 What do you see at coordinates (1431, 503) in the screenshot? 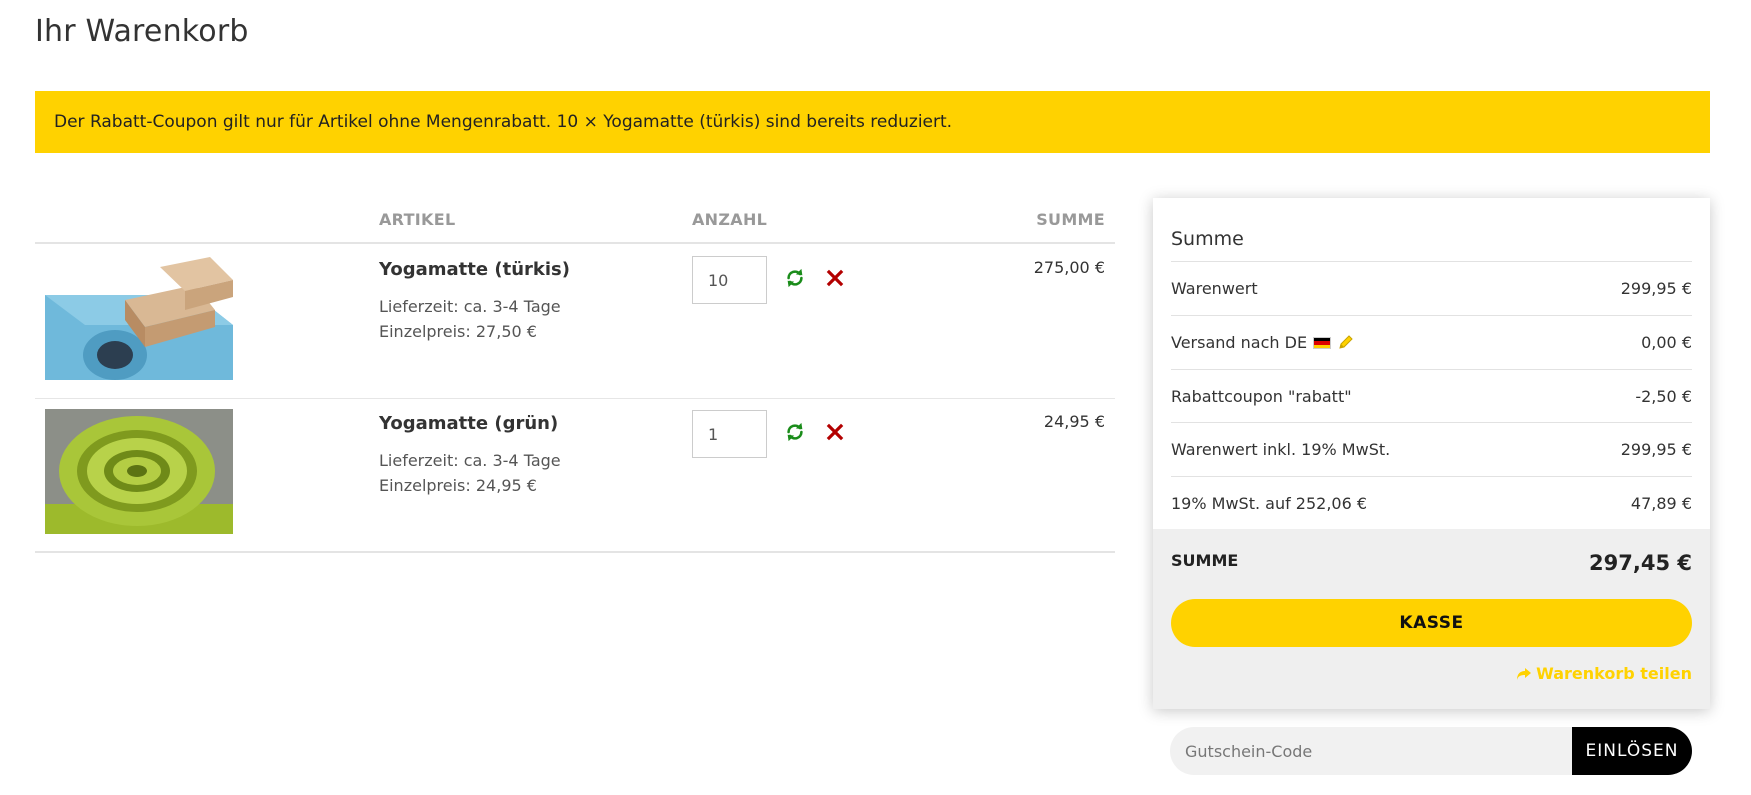
I see `summary-line-vat: 19% MwSt. auf 252,06 € 47,89 €` at bounding box center [1431, 503].